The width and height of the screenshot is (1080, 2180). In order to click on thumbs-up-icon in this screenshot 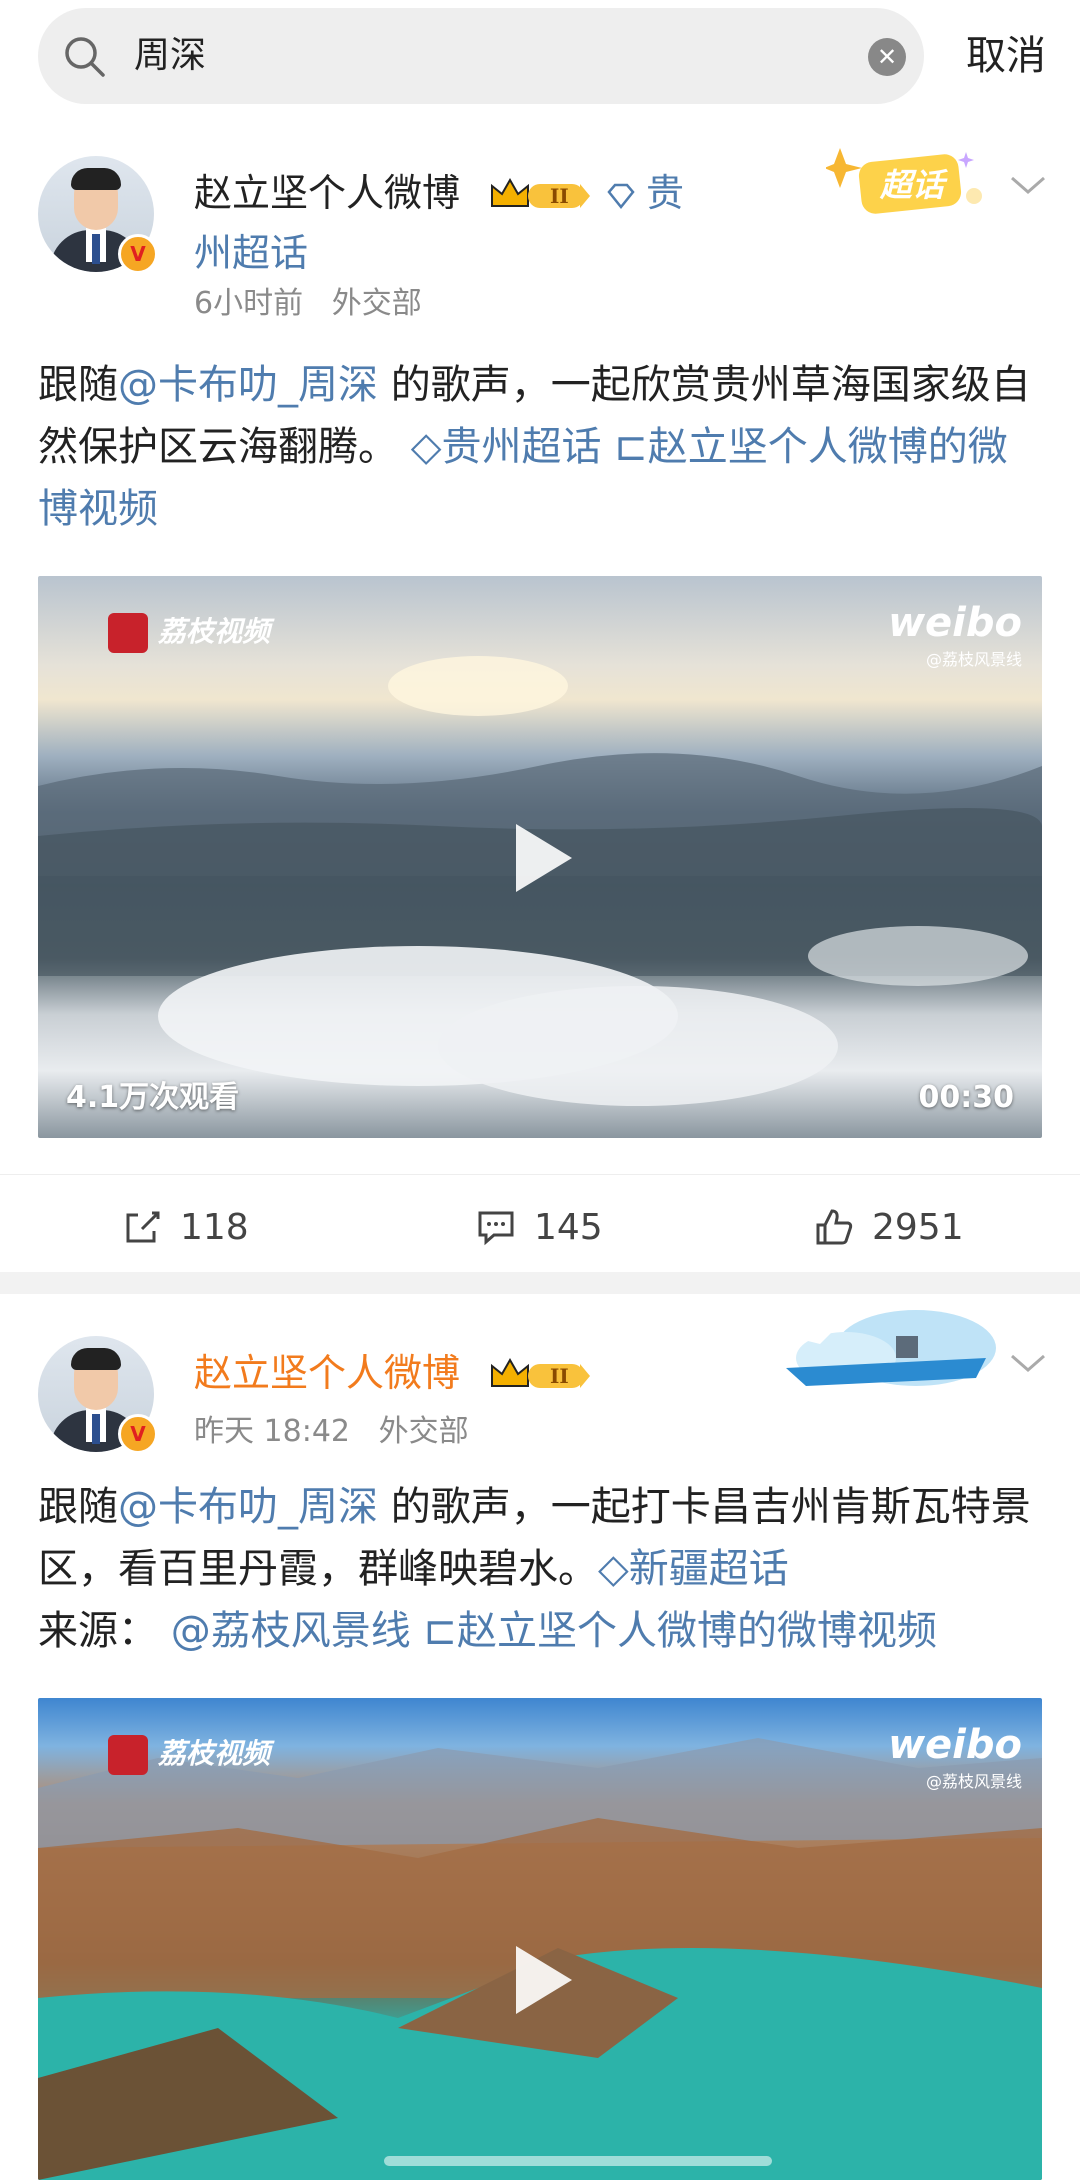, I will do `click(834, 1227)`.